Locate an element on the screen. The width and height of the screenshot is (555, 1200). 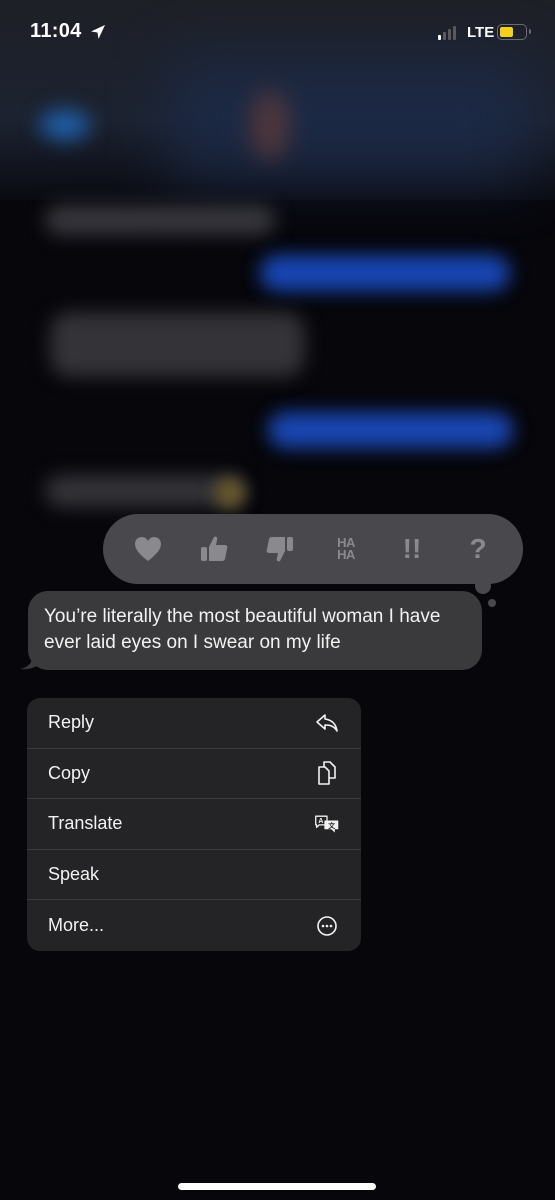
network-type: LTE is located at coordinates (481, 32).